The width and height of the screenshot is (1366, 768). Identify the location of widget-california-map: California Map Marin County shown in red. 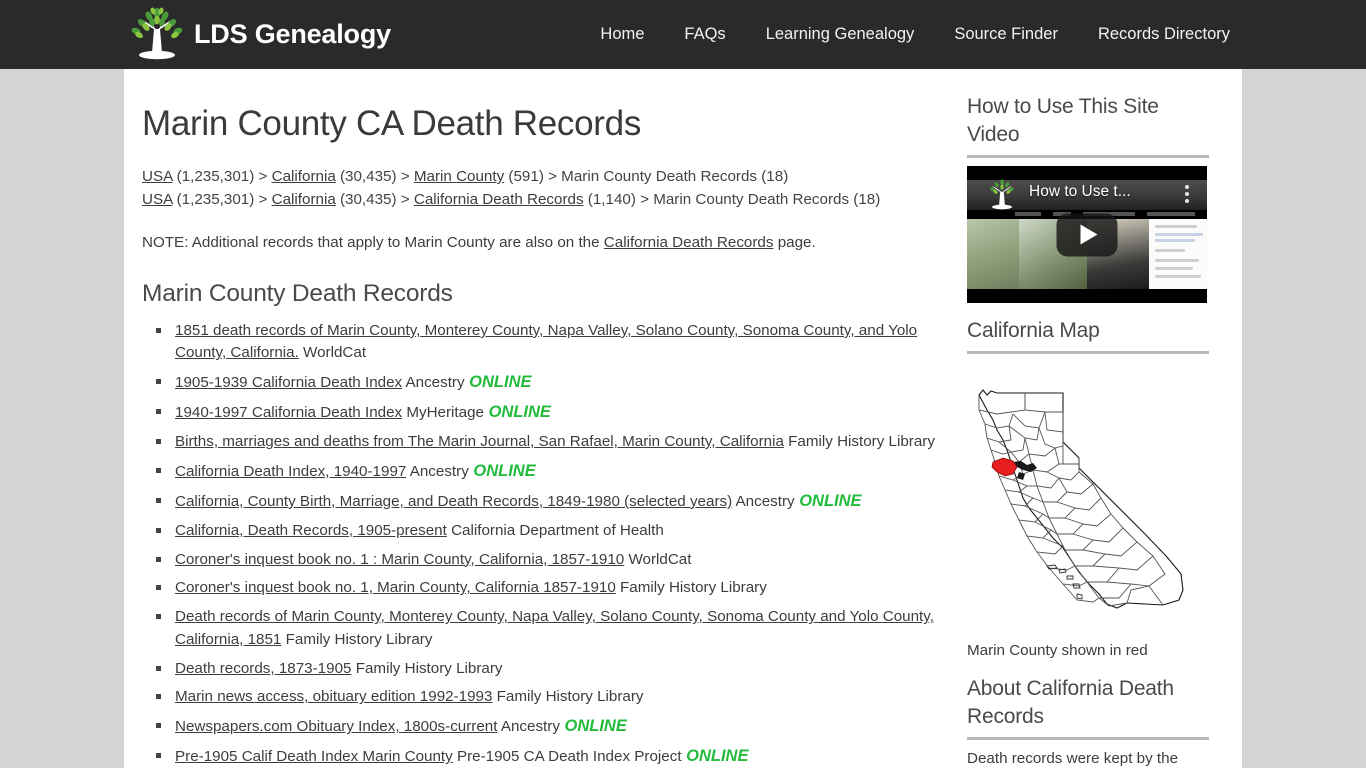
(1088, 489).